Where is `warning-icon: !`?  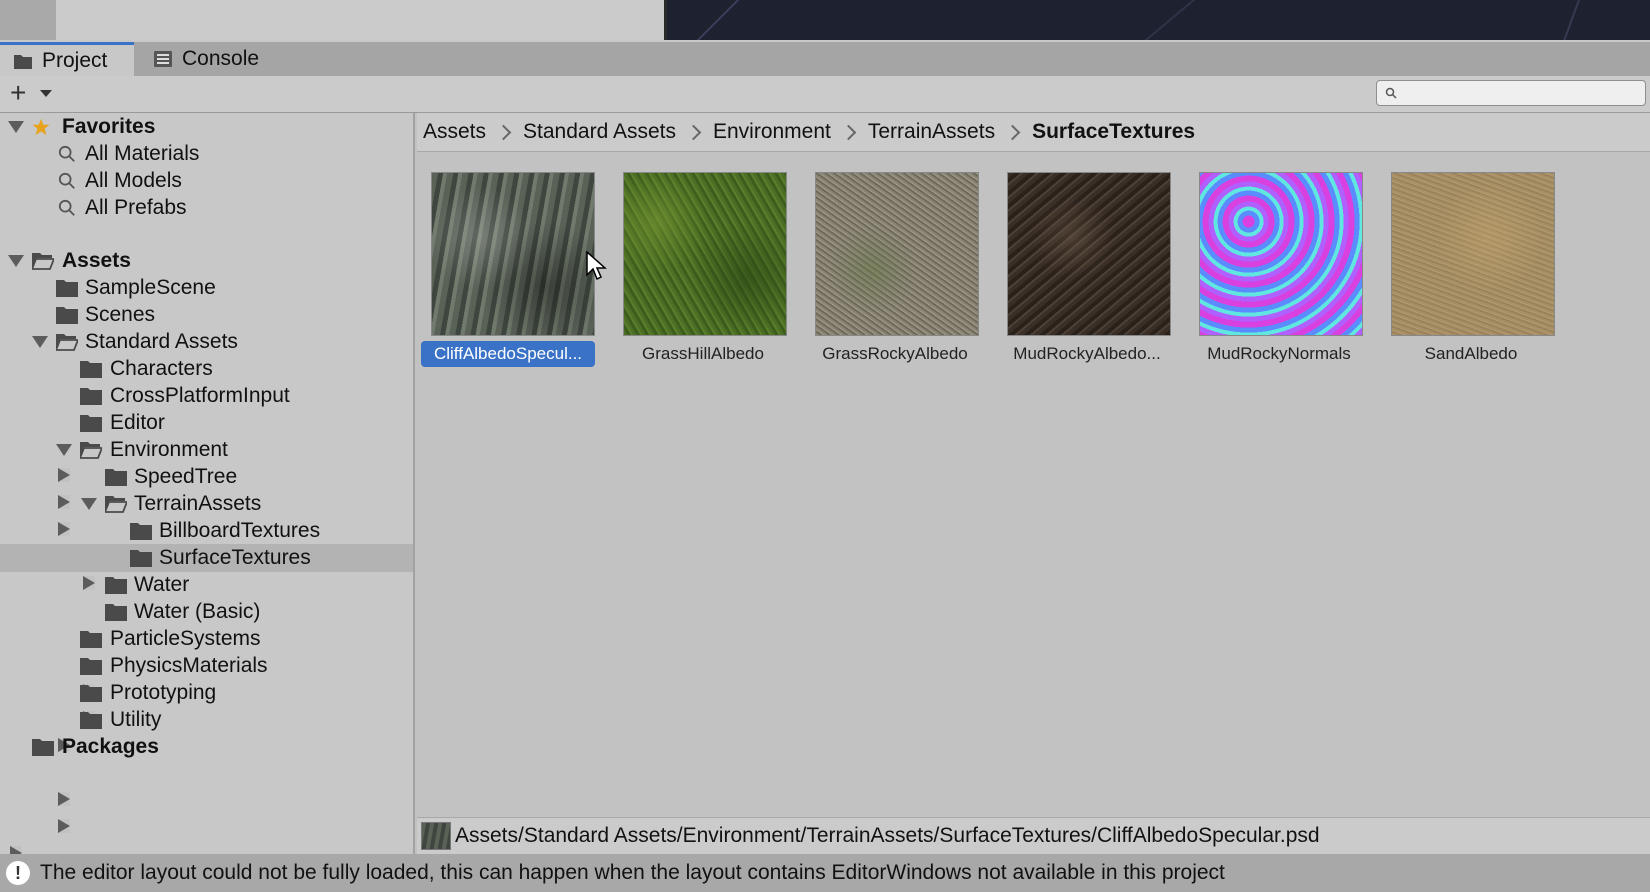
warning-icon: ! is located at coordinates (18, 873).